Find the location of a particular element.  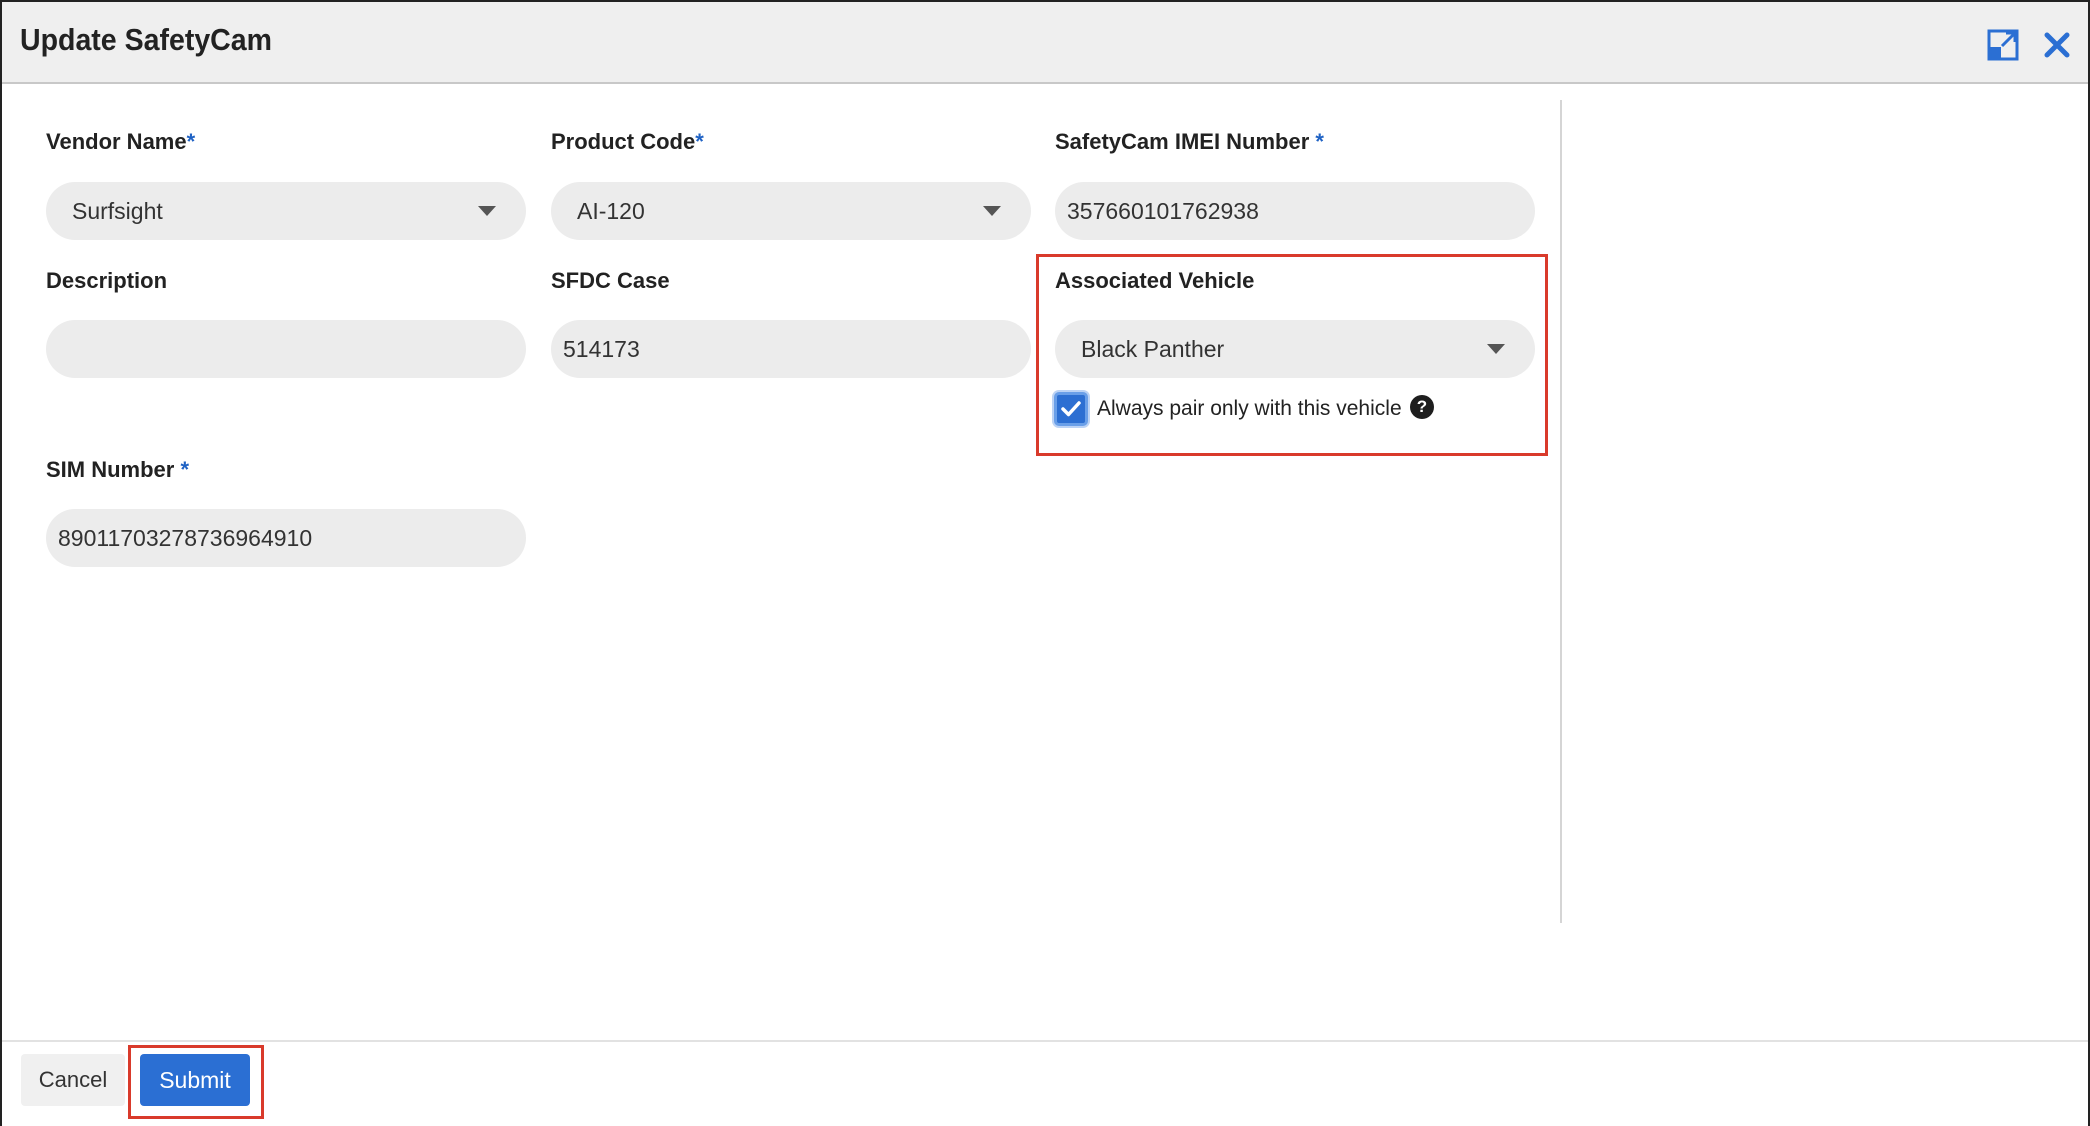

dialog-footer is located at coordinates (1045, 1083).